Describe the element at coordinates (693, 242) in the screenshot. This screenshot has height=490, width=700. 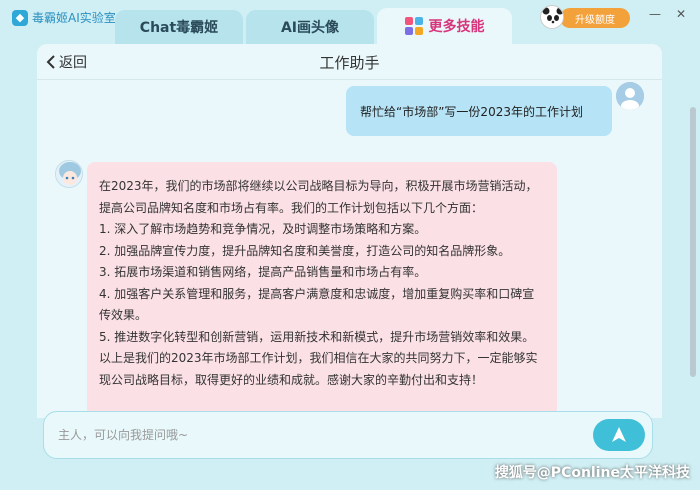
I see `scrollbar` at that location.